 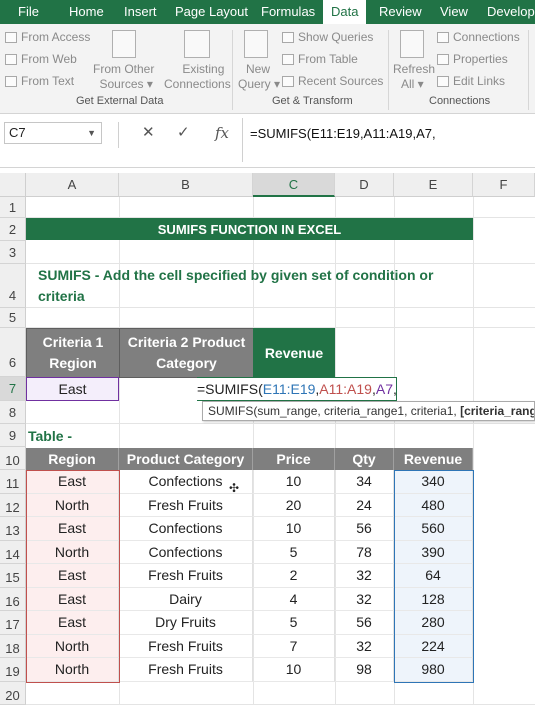 What do you see at coordinates (364, 459) in the screenshot?
I see `table-header-qty: Qty` at bounding box center [364, 459].